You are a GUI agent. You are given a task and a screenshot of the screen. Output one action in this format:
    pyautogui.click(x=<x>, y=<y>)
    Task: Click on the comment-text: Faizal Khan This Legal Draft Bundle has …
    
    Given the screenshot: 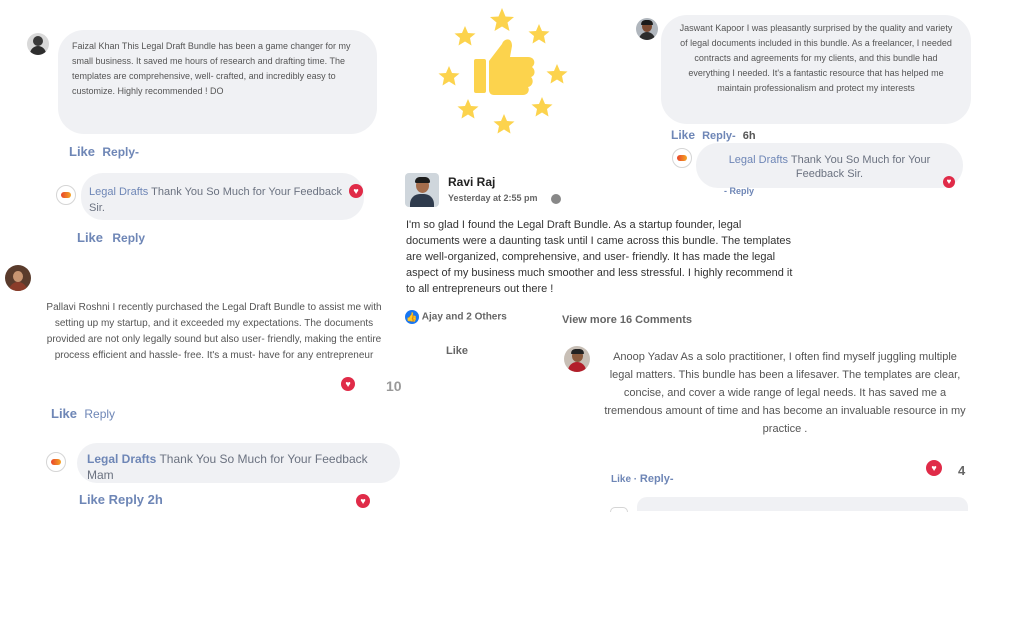 What is the action you would take?
    pyautogui.click(x=211, y=68)
    